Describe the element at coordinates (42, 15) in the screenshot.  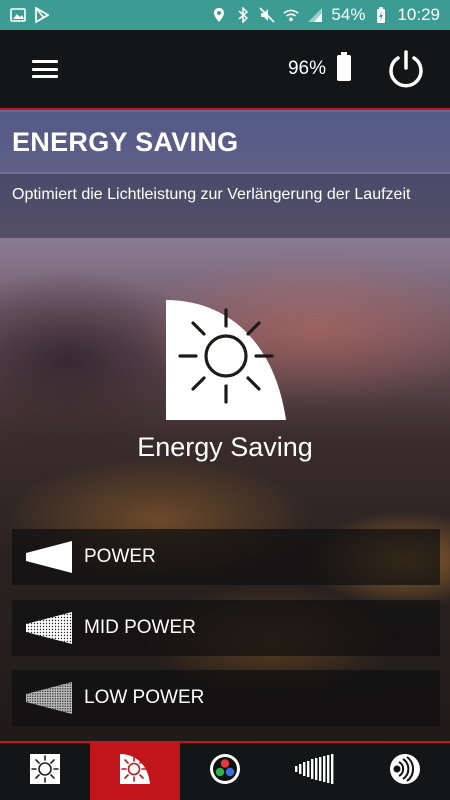
I see `play-store-notification-icon` at that location.